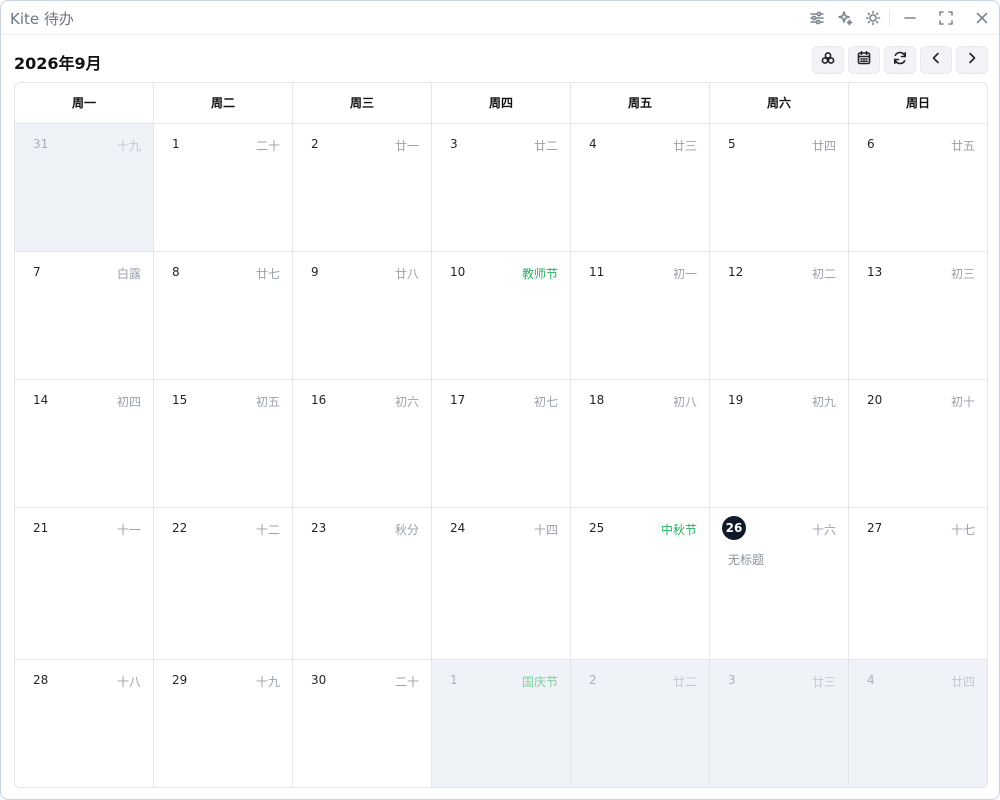  Describe the element at coordinates (900, 60) in the screenshot. I see `refresh-button` at that location.